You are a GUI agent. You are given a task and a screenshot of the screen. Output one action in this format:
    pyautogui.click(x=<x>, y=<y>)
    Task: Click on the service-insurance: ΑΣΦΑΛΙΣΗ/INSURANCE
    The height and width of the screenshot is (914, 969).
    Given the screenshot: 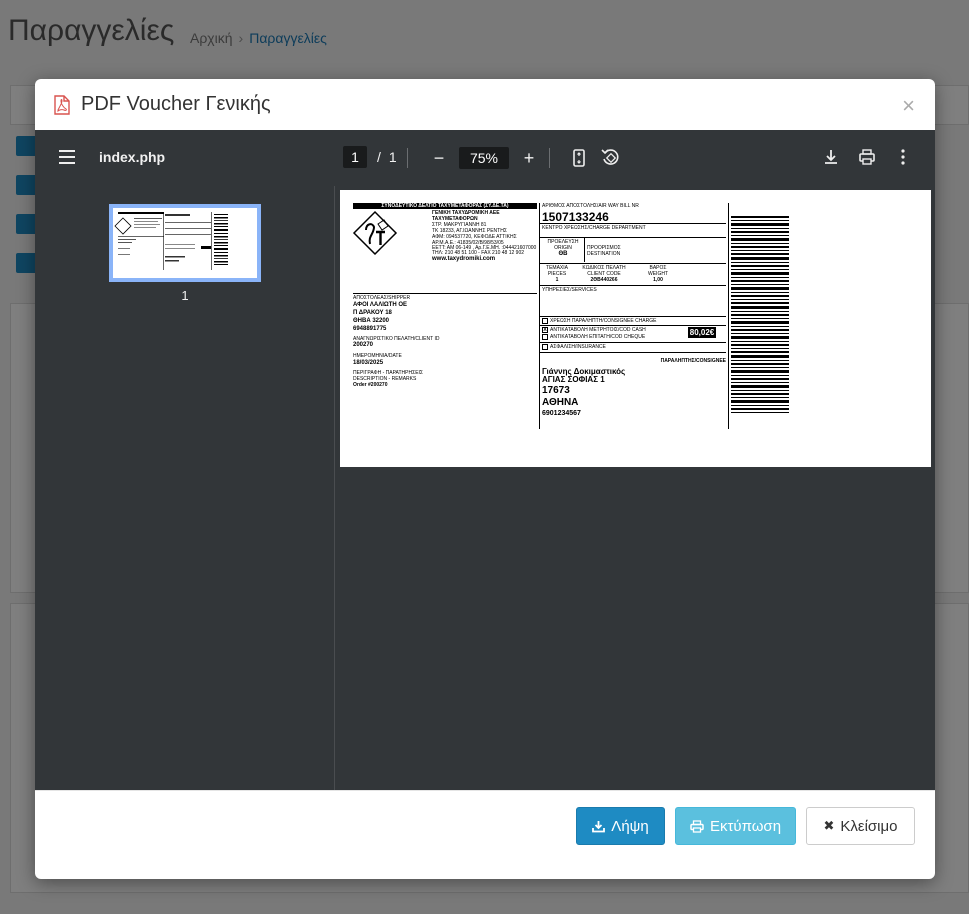 What is the action you would take?
    pyautogui.click(x=578, y=347)
    